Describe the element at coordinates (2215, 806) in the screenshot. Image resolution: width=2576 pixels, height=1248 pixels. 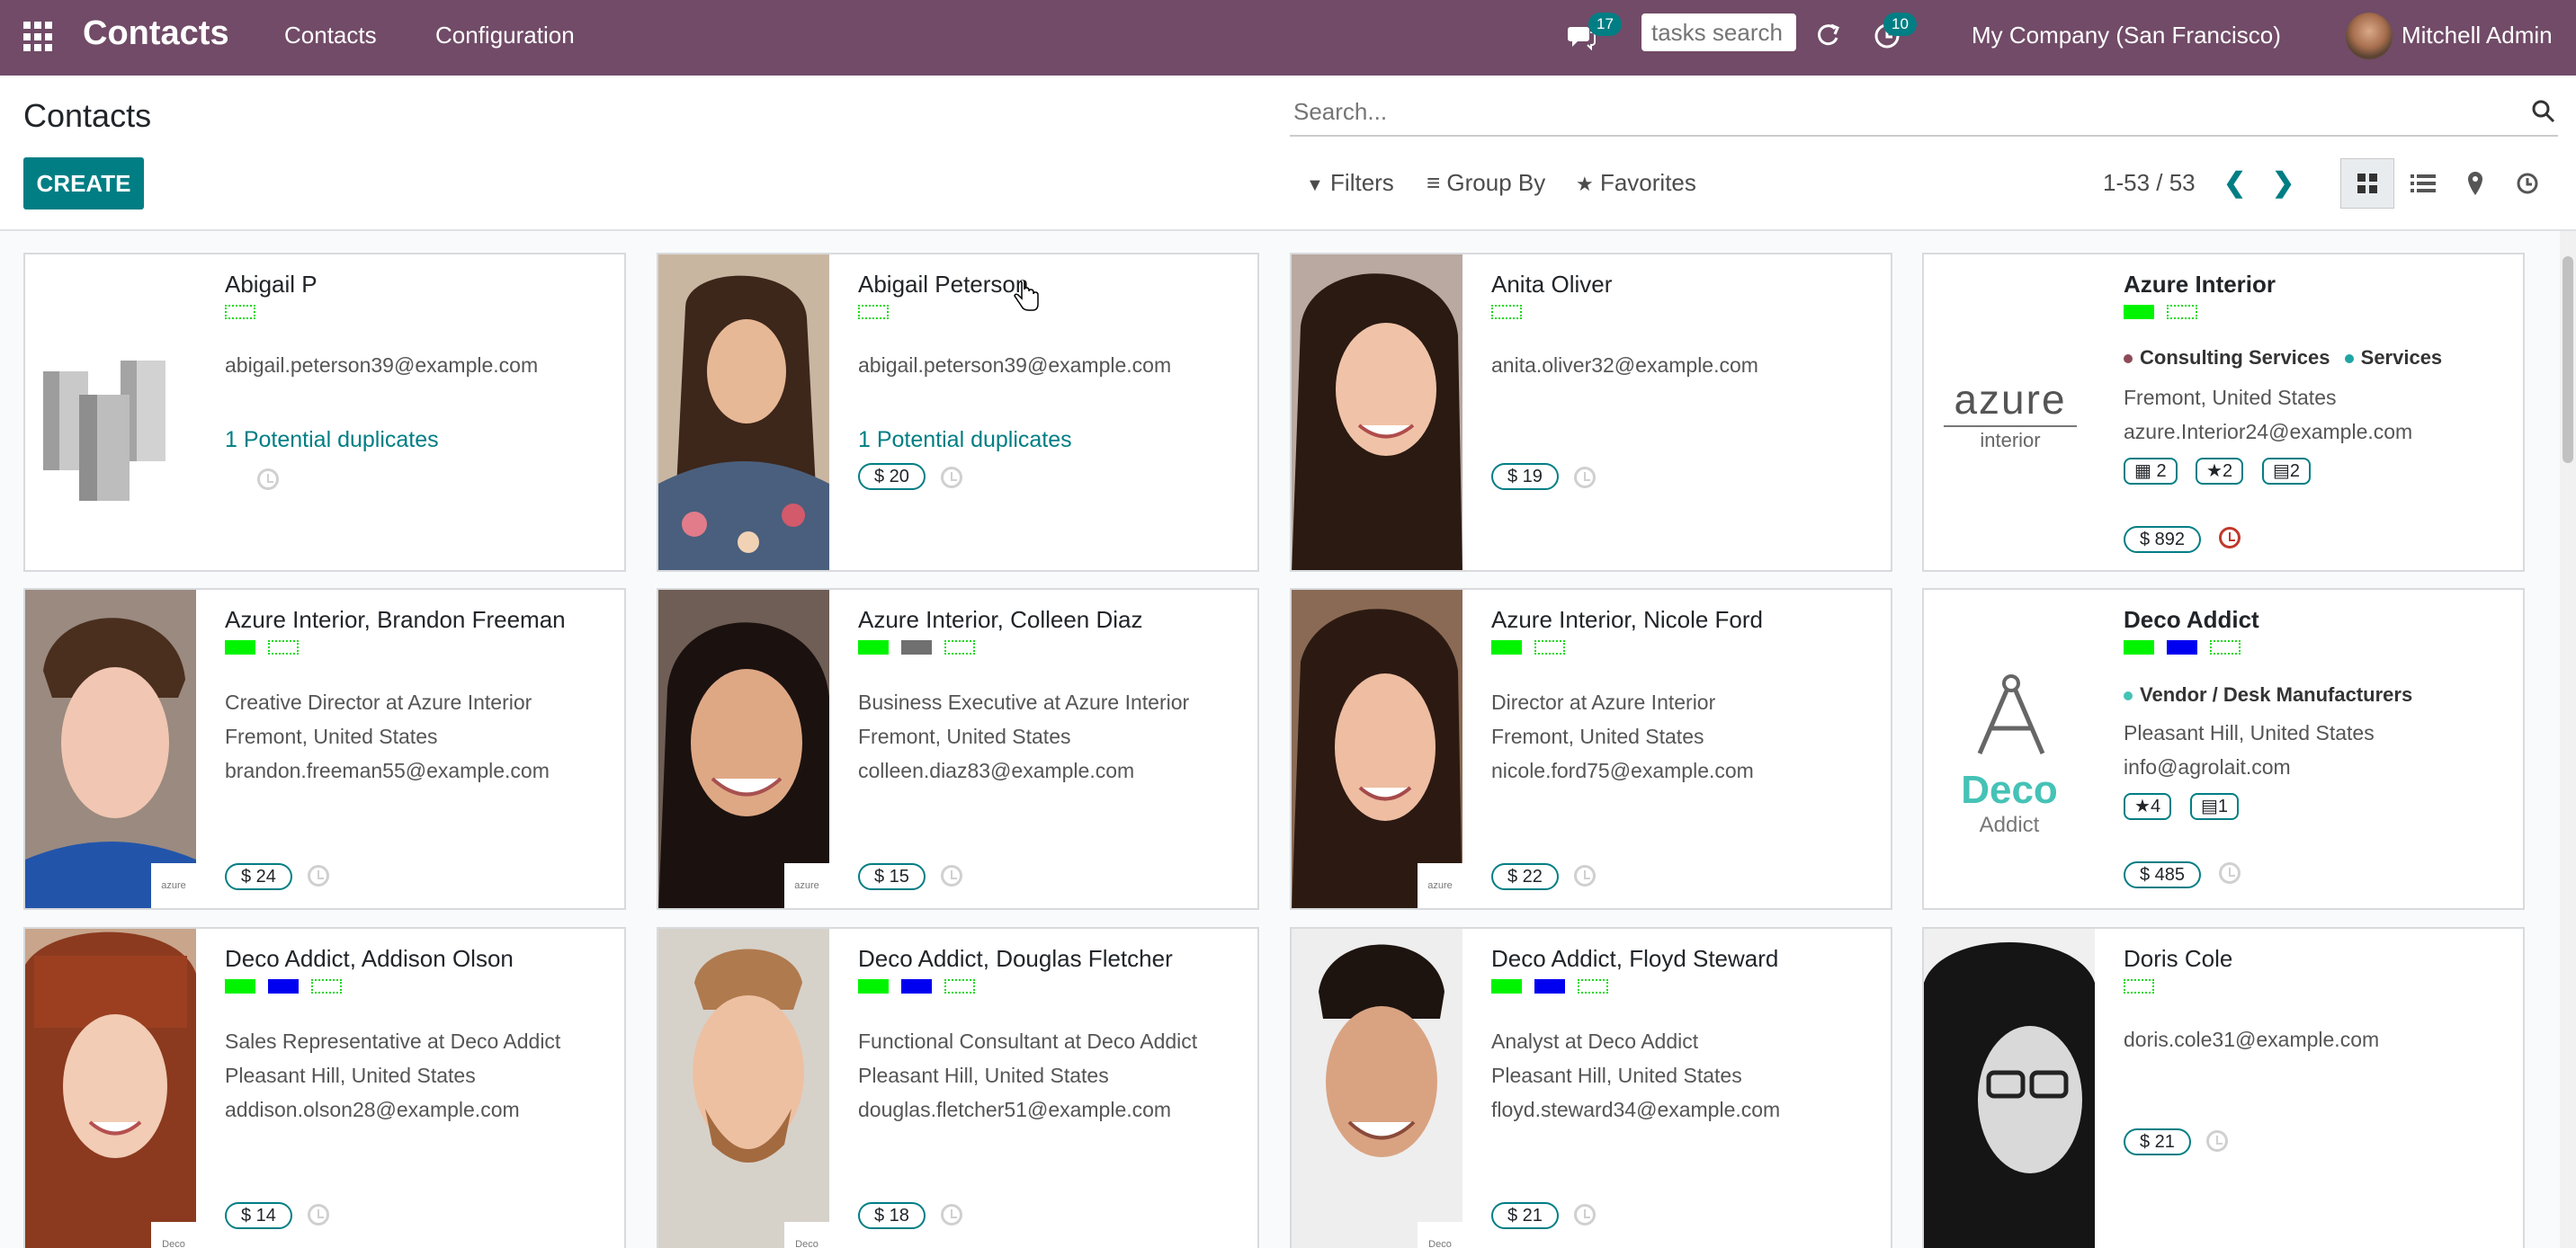
I see `invoices-button: ▤1` at that location.